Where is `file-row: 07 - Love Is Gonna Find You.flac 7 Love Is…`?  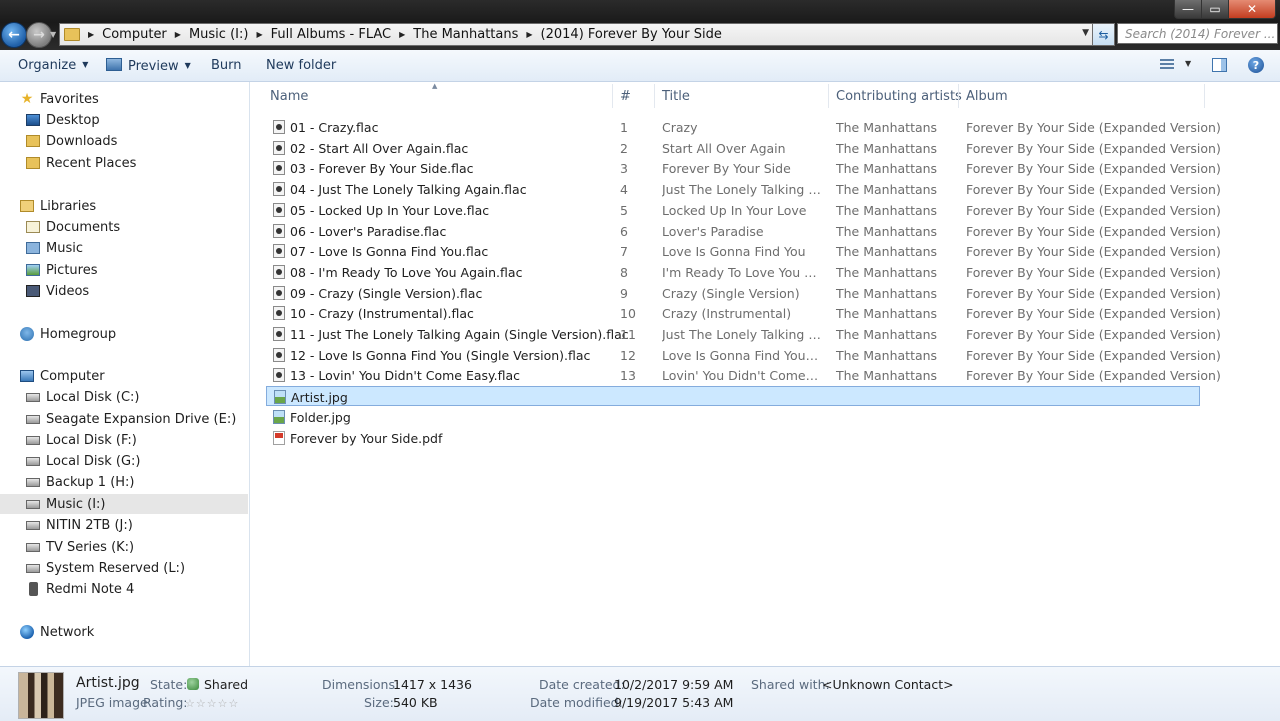 file-row: 07 - Love Is Gonna Find You.flac 7 Love Is… is located at coordinates (743, 251).